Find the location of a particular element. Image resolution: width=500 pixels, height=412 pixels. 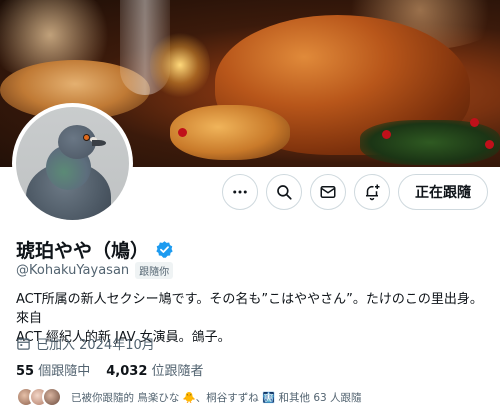

more-icon is located at coordinates (240, 192).